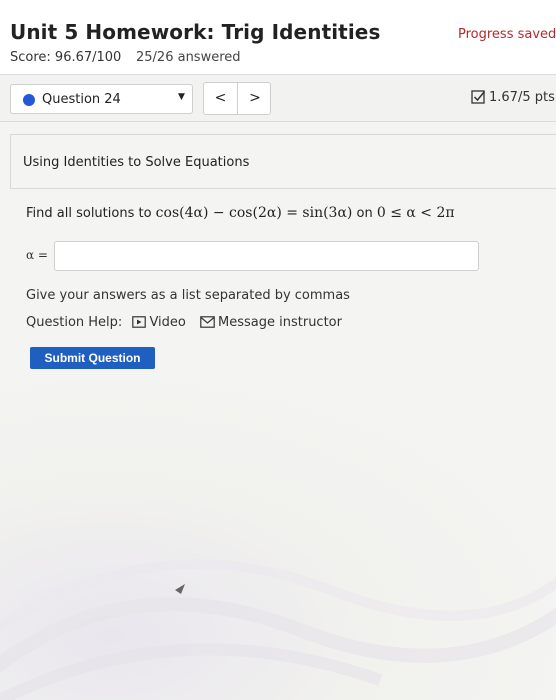  What do you see at coordinates (278, 98) in the screenshot?
I see `question-nav-bar: Question 24 ▼ < > 1.67/5 pts` at bounding box center [278, 98].